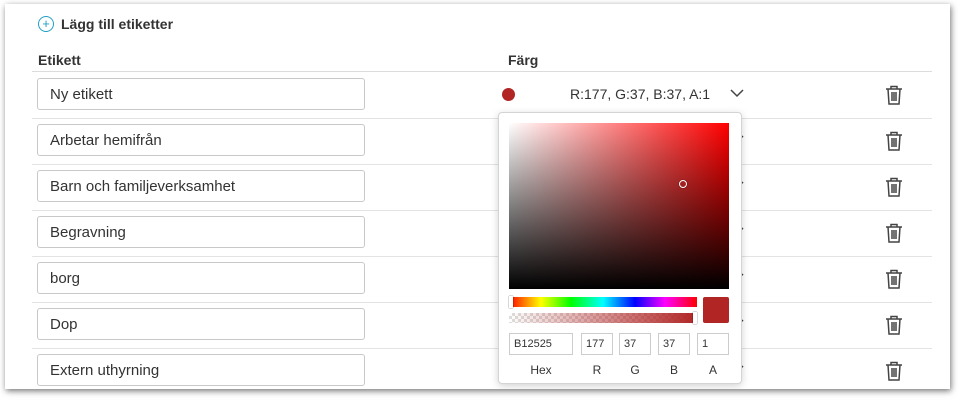 This screenshot has width=958, height=400. Describe the element at coordinates (635, 344) in the screenshot. I see `green-input` at that location.